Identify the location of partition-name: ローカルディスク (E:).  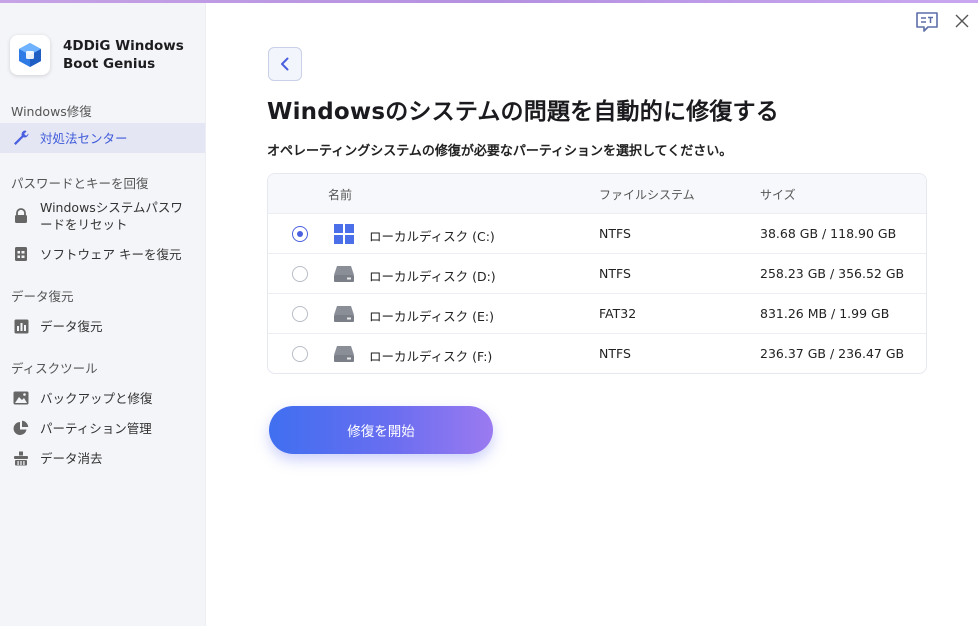
(431, 316).